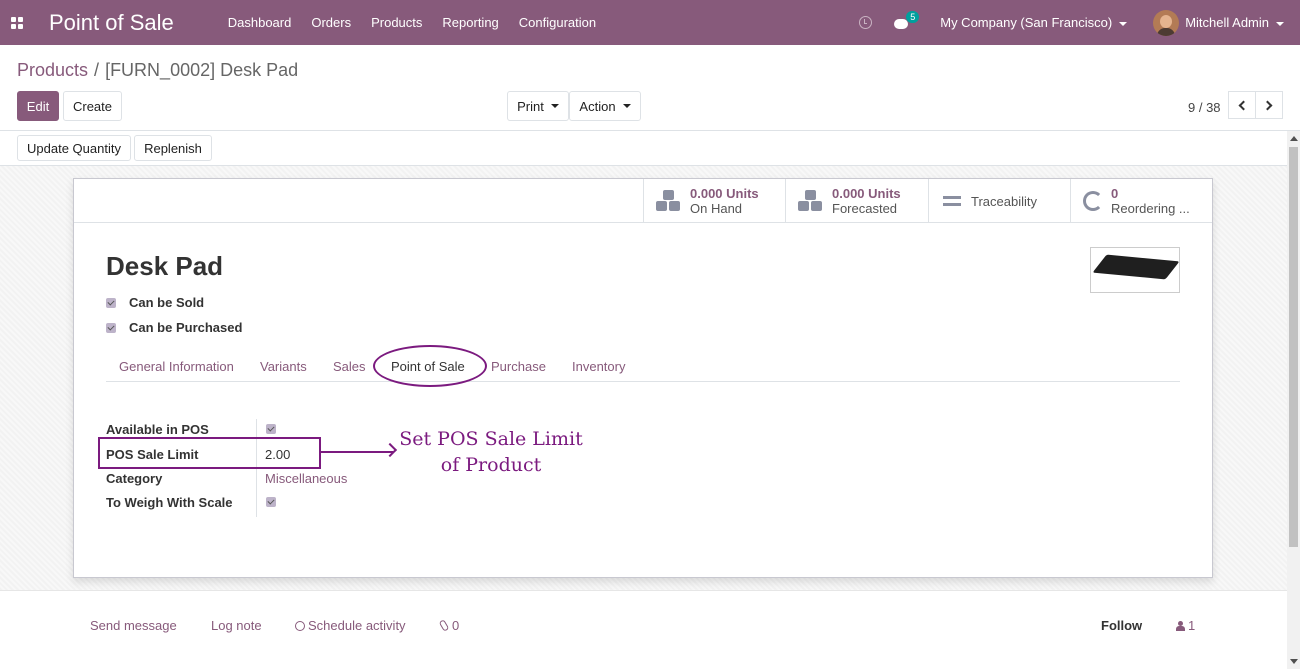 Image resolution: width=1300 pixels, height=669 pixels. What do you see at coordinates (202, 70) in the screenshot?
I see `breadcrumb-current: [FURN_0002] Desk Pad` at bounding box center [202, 70].